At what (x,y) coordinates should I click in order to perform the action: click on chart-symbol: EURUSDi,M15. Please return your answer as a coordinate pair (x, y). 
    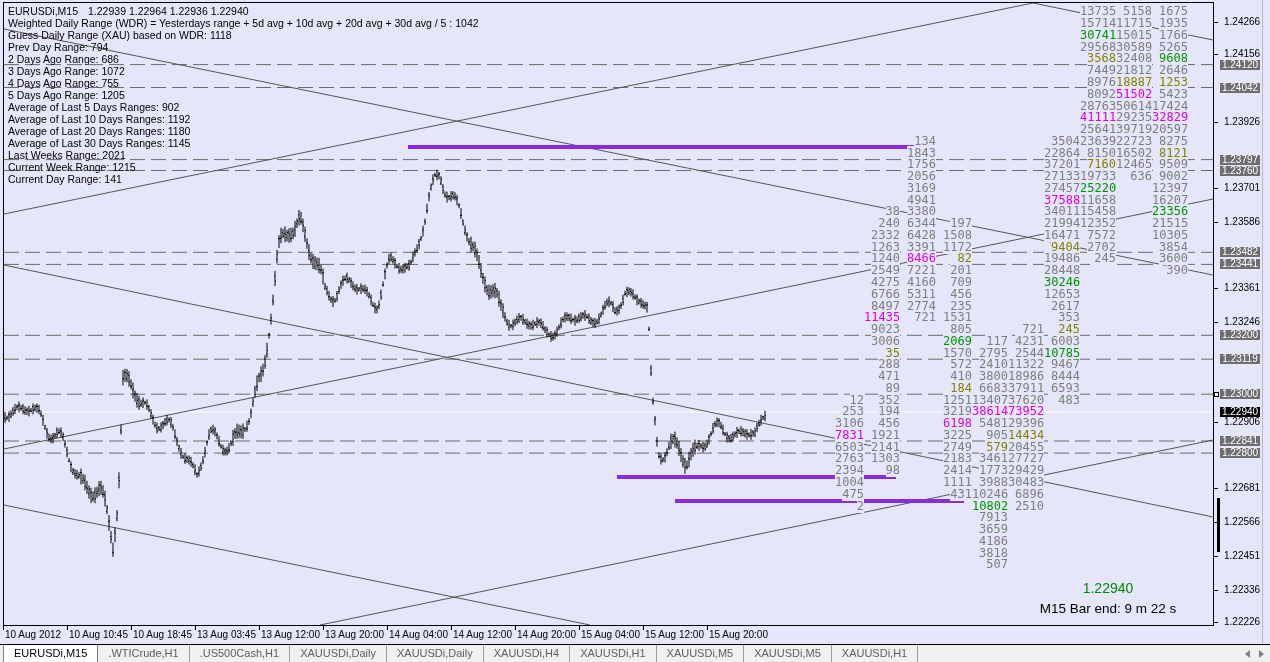
    Looking at the image, I should click on (43, 11).